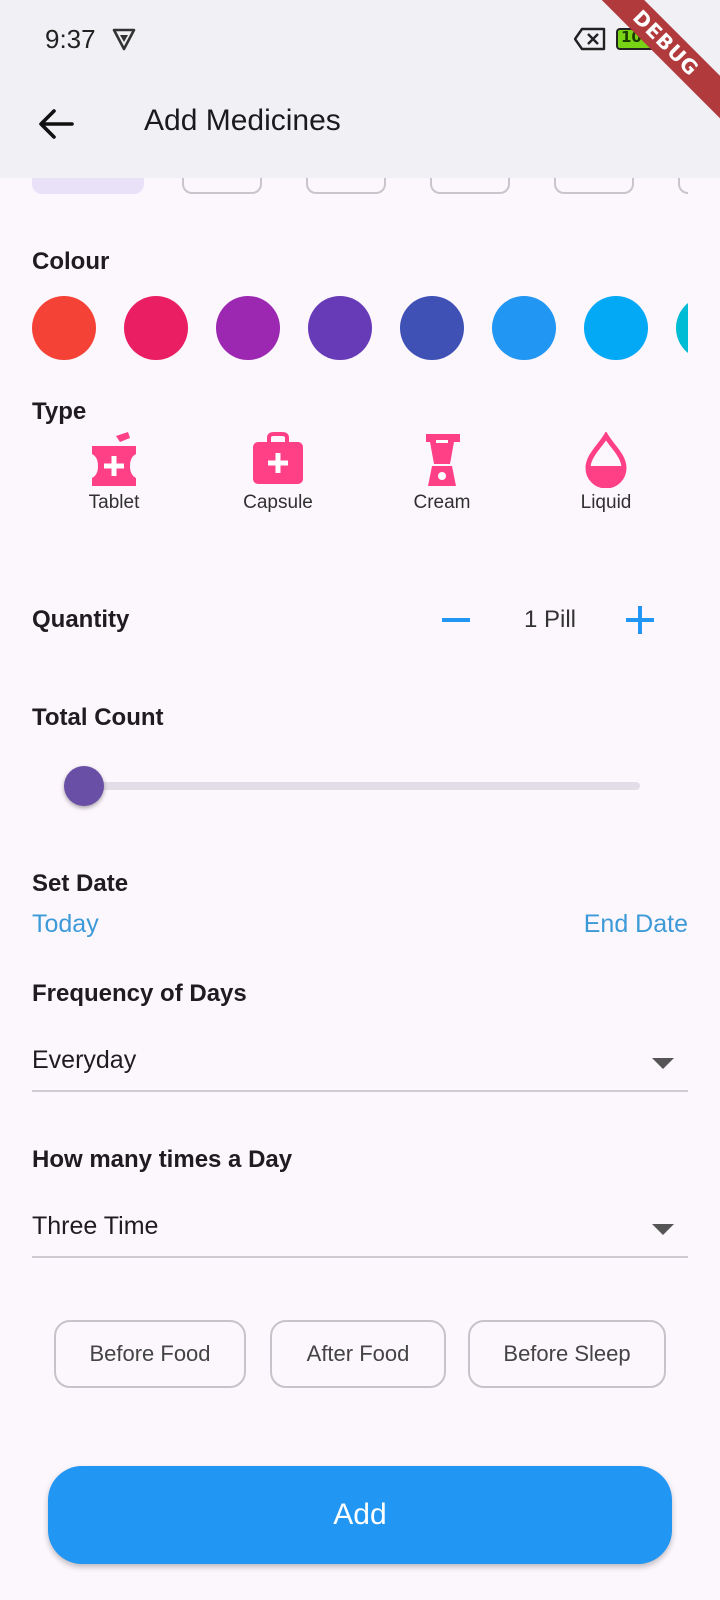  I want to click on add-button: Add, so click(360, 1515).